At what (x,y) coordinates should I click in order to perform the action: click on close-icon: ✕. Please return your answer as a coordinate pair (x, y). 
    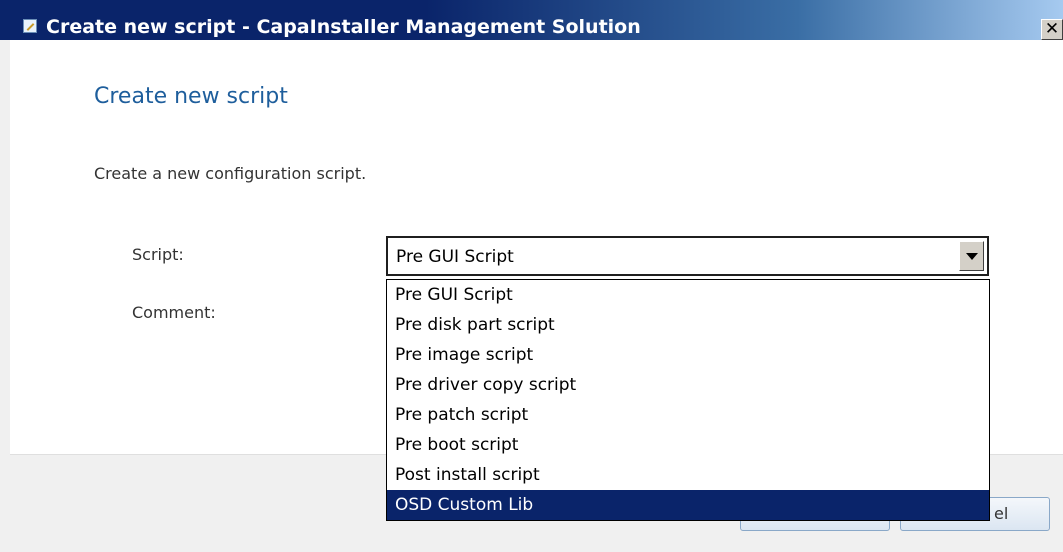
    Looking at the image, I should click on (1052, 29).